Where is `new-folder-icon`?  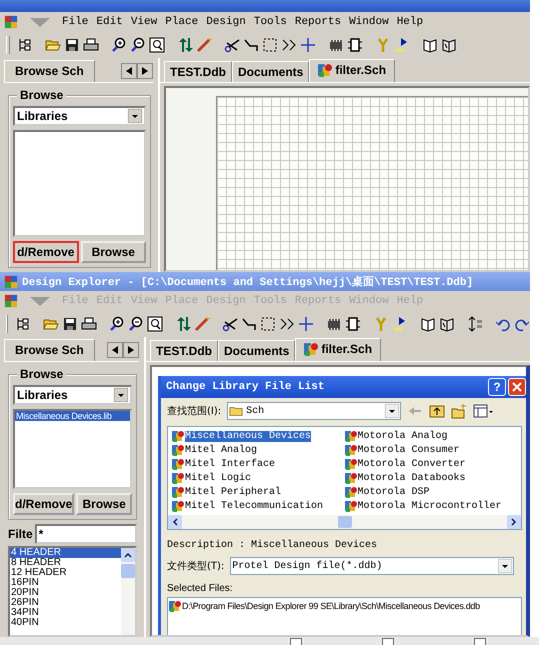 new-folder-icon is located at coordinates (459, 411).